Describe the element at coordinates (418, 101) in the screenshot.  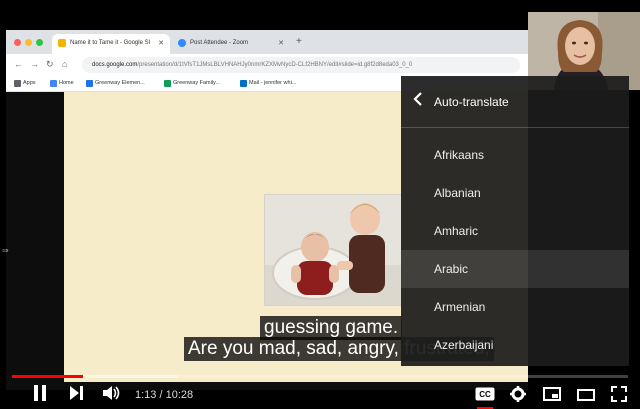
I see `chevron-left-icon` at that location.